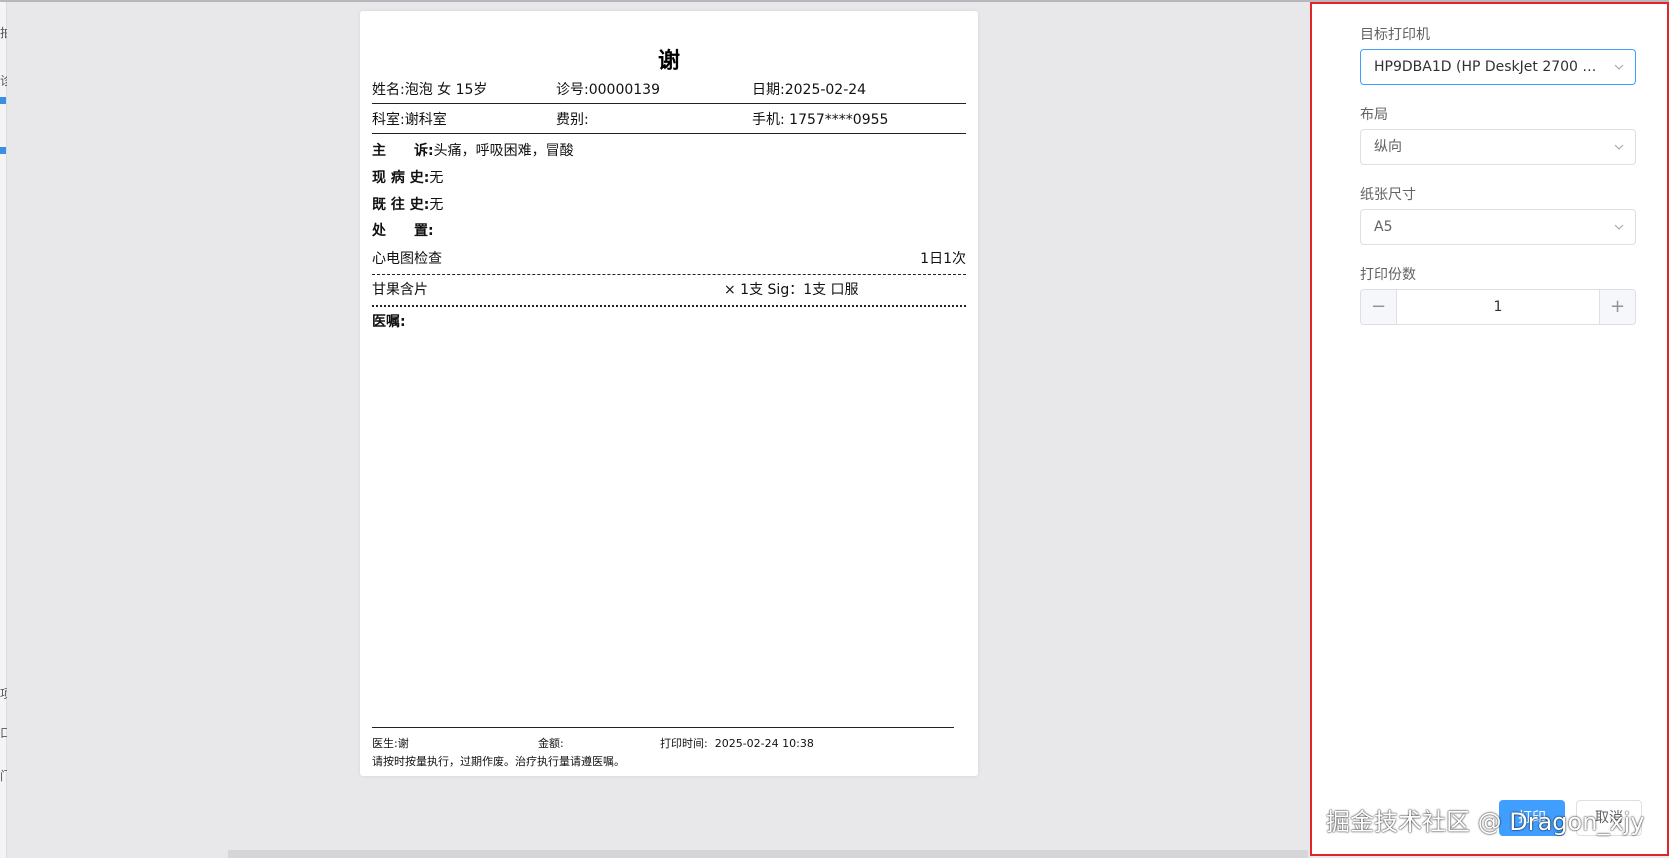  I want to click on paper-size-select: A5, so click(1498, 227).